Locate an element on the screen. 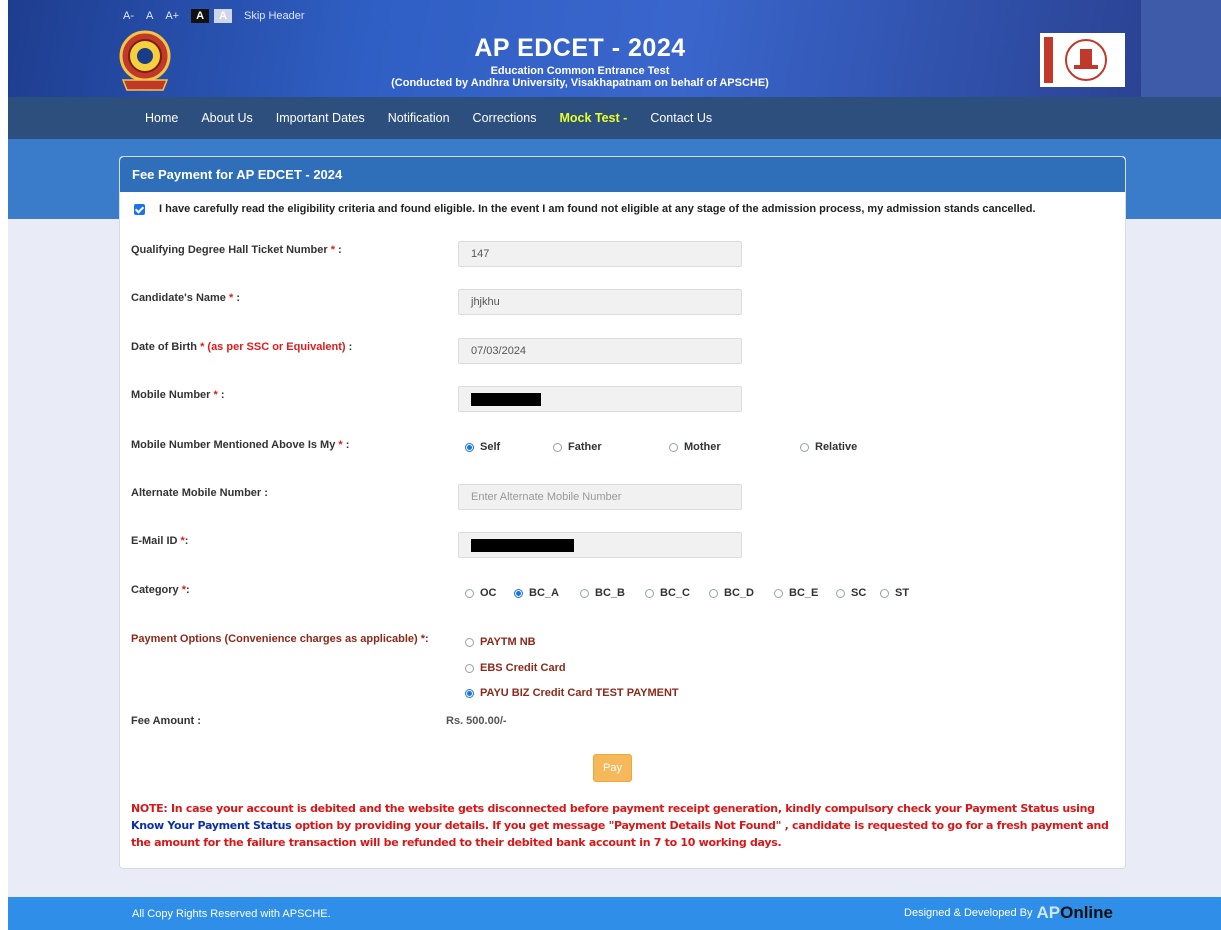 This screenshot has width=1221, height=930. category-label: Category *: is located at coordinates (160, 590).